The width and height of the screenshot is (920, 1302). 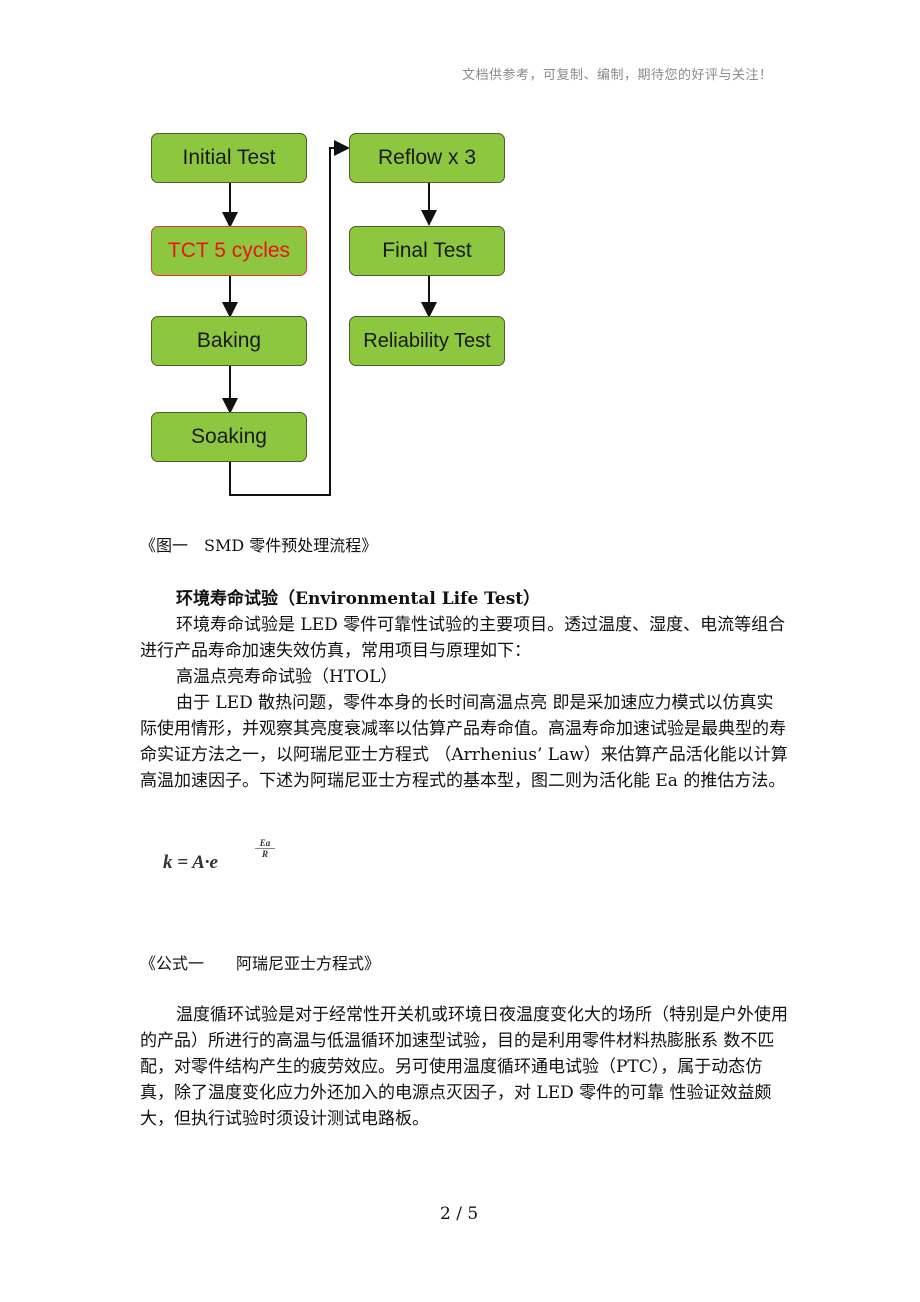 What do you see at coordinates (358, 599) in the screenshot?
I see `section-heading: 环境寿命试验（Environmental Life Test）` at bounding box center [358, 599].